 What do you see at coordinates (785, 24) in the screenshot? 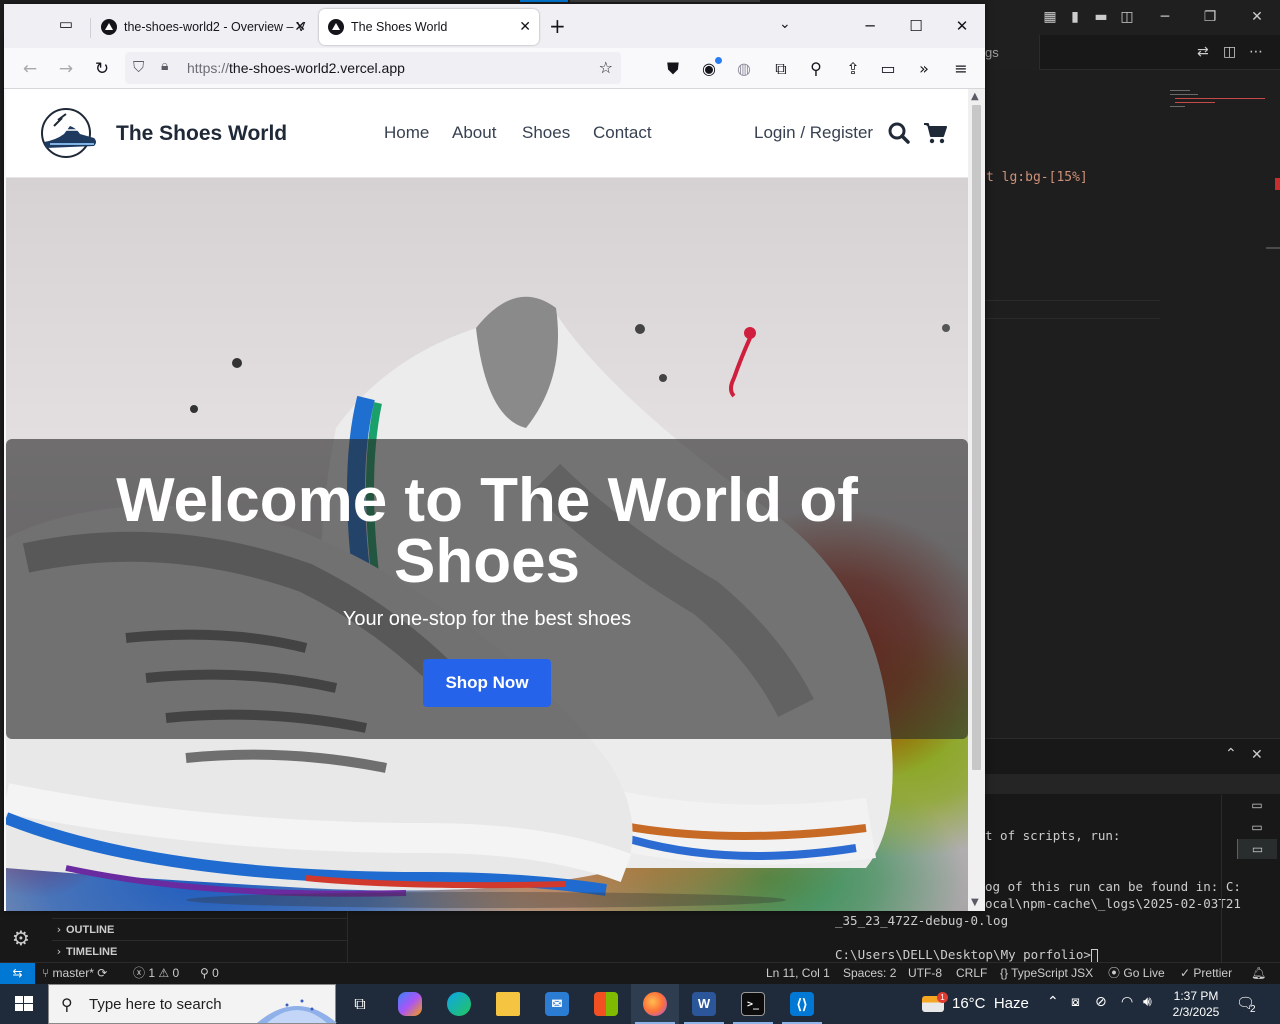
I see `list-all-tabs-icon: ⌄` at bounding box center [785, 24].